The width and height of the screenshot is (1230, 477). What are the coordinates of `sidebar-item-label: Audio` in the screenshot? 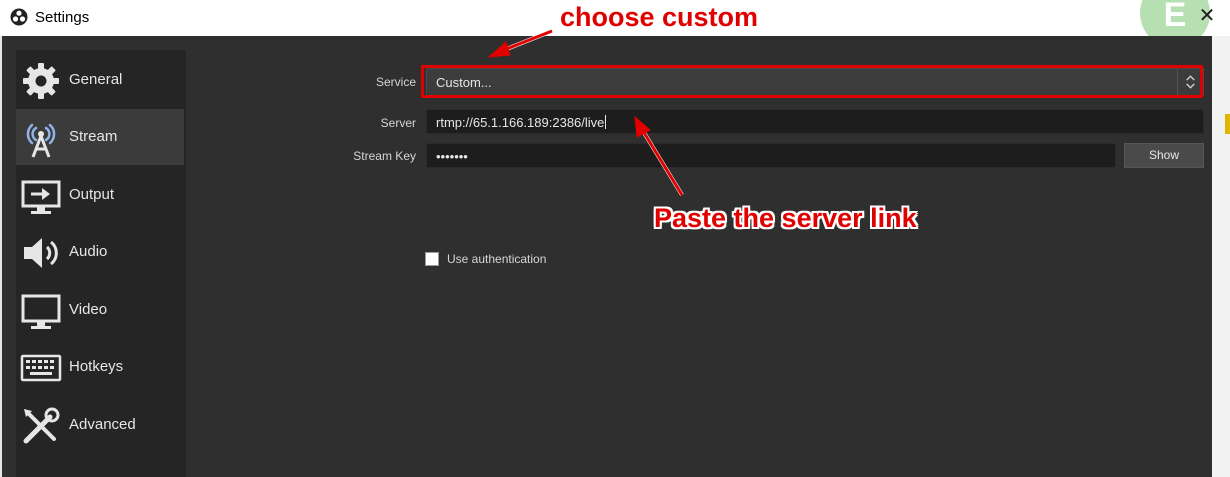 It's located at (88, 251).